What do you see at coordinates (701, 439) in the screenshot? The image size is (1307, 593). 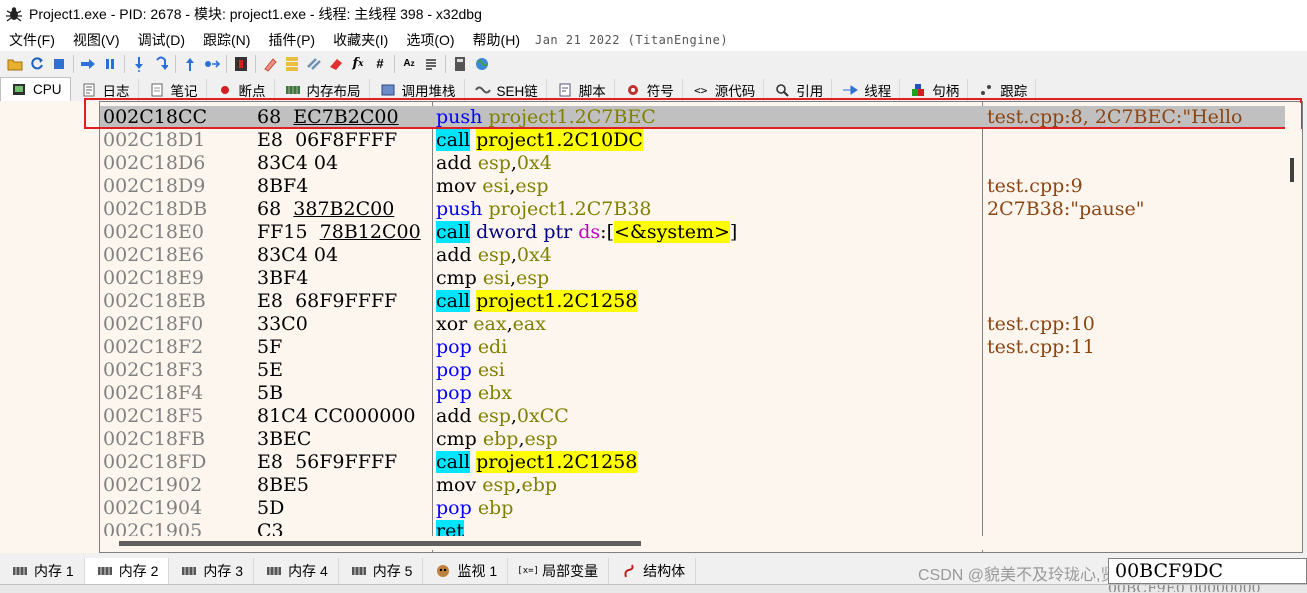 I see `disasm-row: 002C18FB 3BEC cmp ebp,esp` at bounding box center [701, 439].